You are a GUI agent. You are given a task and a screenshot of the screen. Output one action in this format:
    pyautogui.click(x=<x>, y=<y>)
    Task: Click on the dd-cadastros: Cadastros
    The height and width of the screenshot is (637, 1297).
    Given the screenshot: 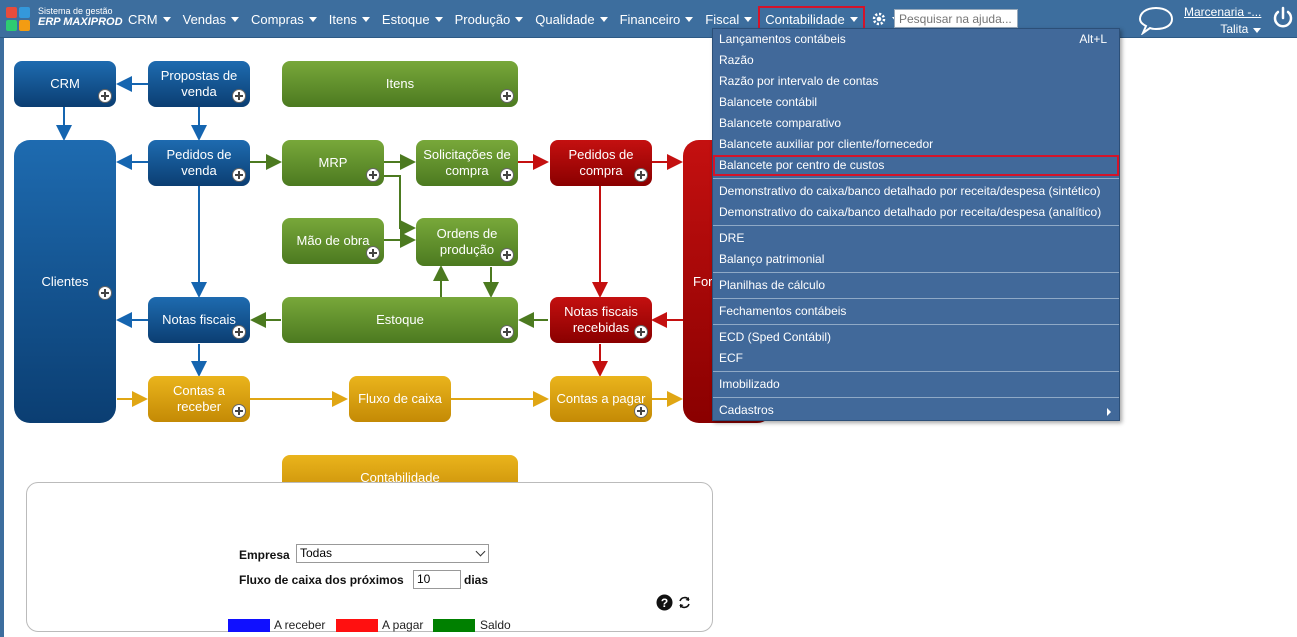 What is the action you would take?
    pyautogui.click(x=916, y=410)
    